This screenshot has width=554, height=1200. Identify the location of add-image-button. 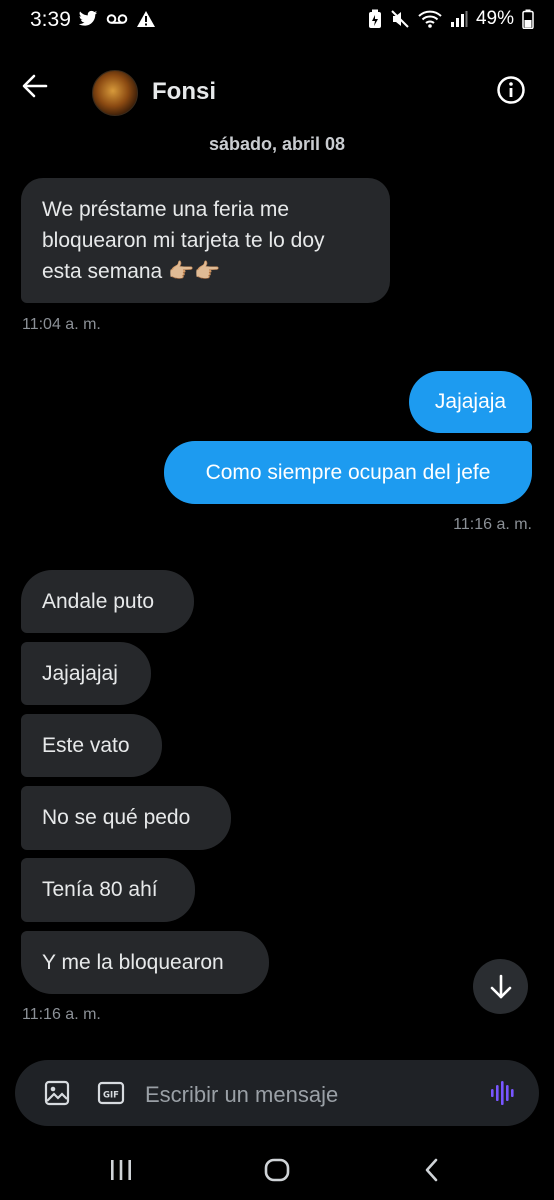
(57, 1093).